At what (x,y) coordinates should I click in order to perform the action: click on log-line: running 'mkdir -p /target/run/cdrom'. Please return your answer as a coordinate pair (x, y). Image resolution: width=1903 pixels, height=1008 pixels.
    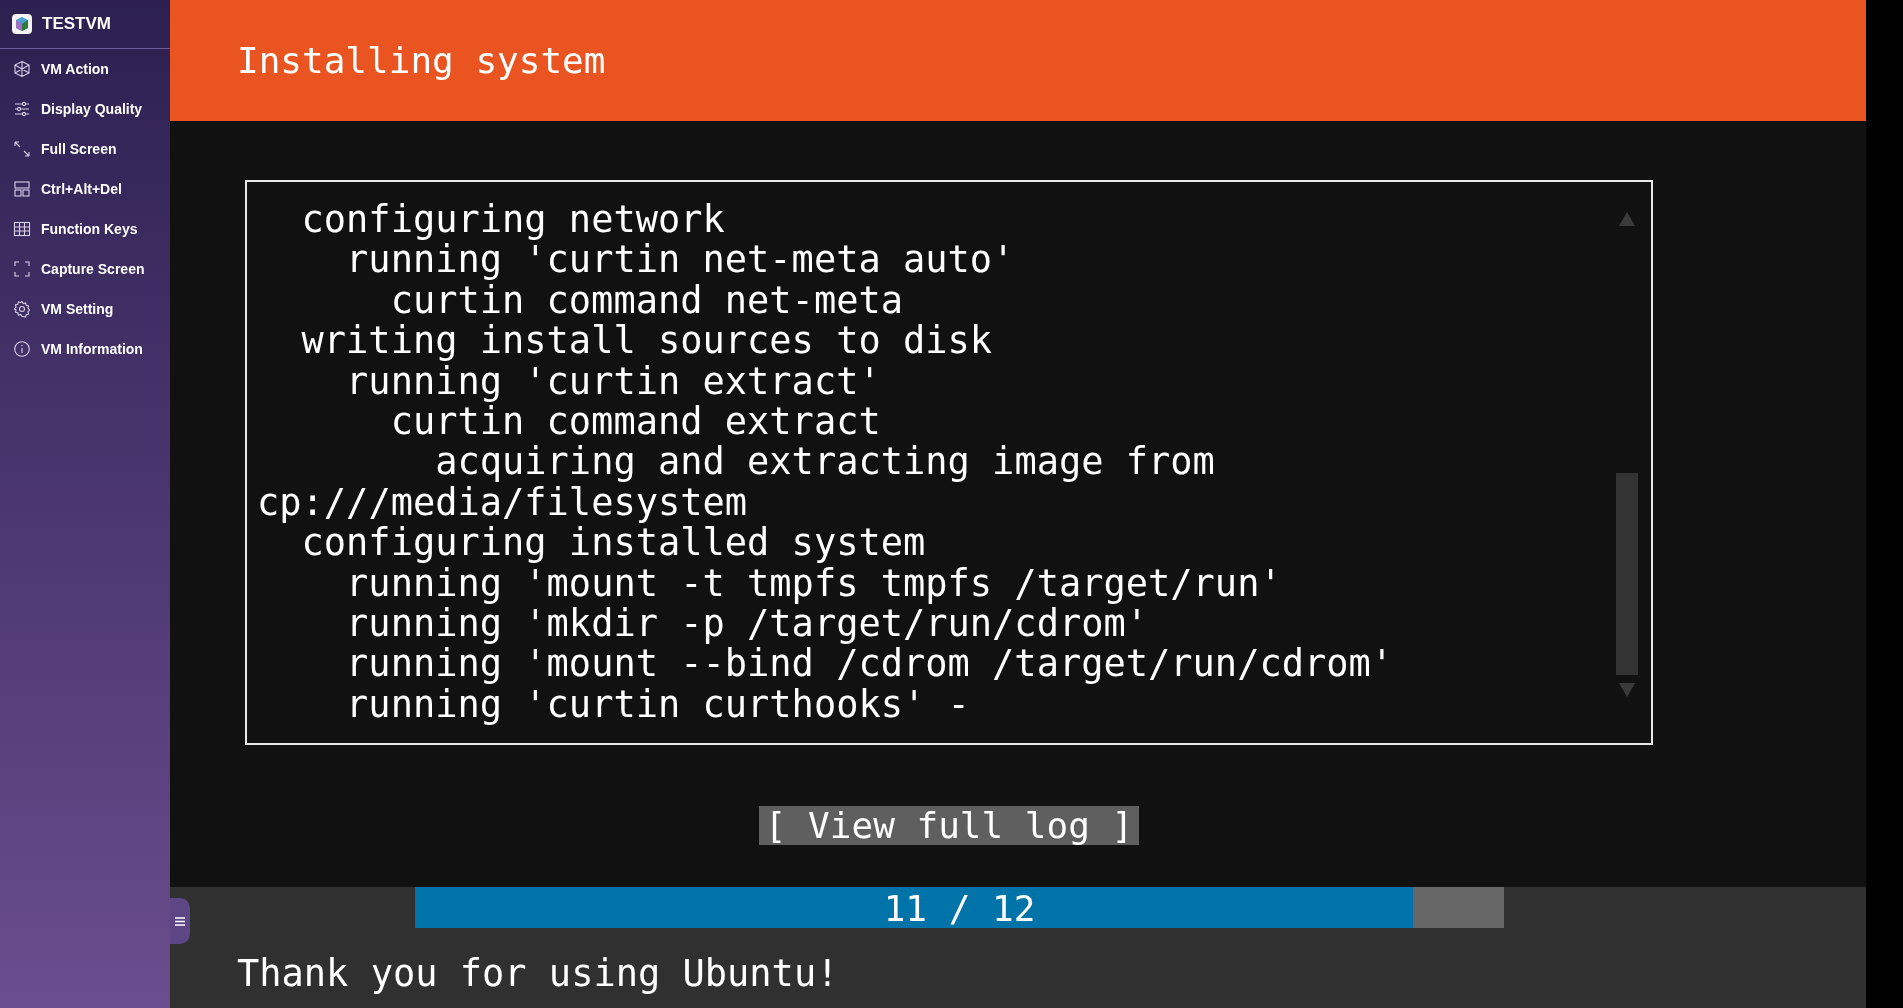
    Looking at the image, I should click on (747, 624).